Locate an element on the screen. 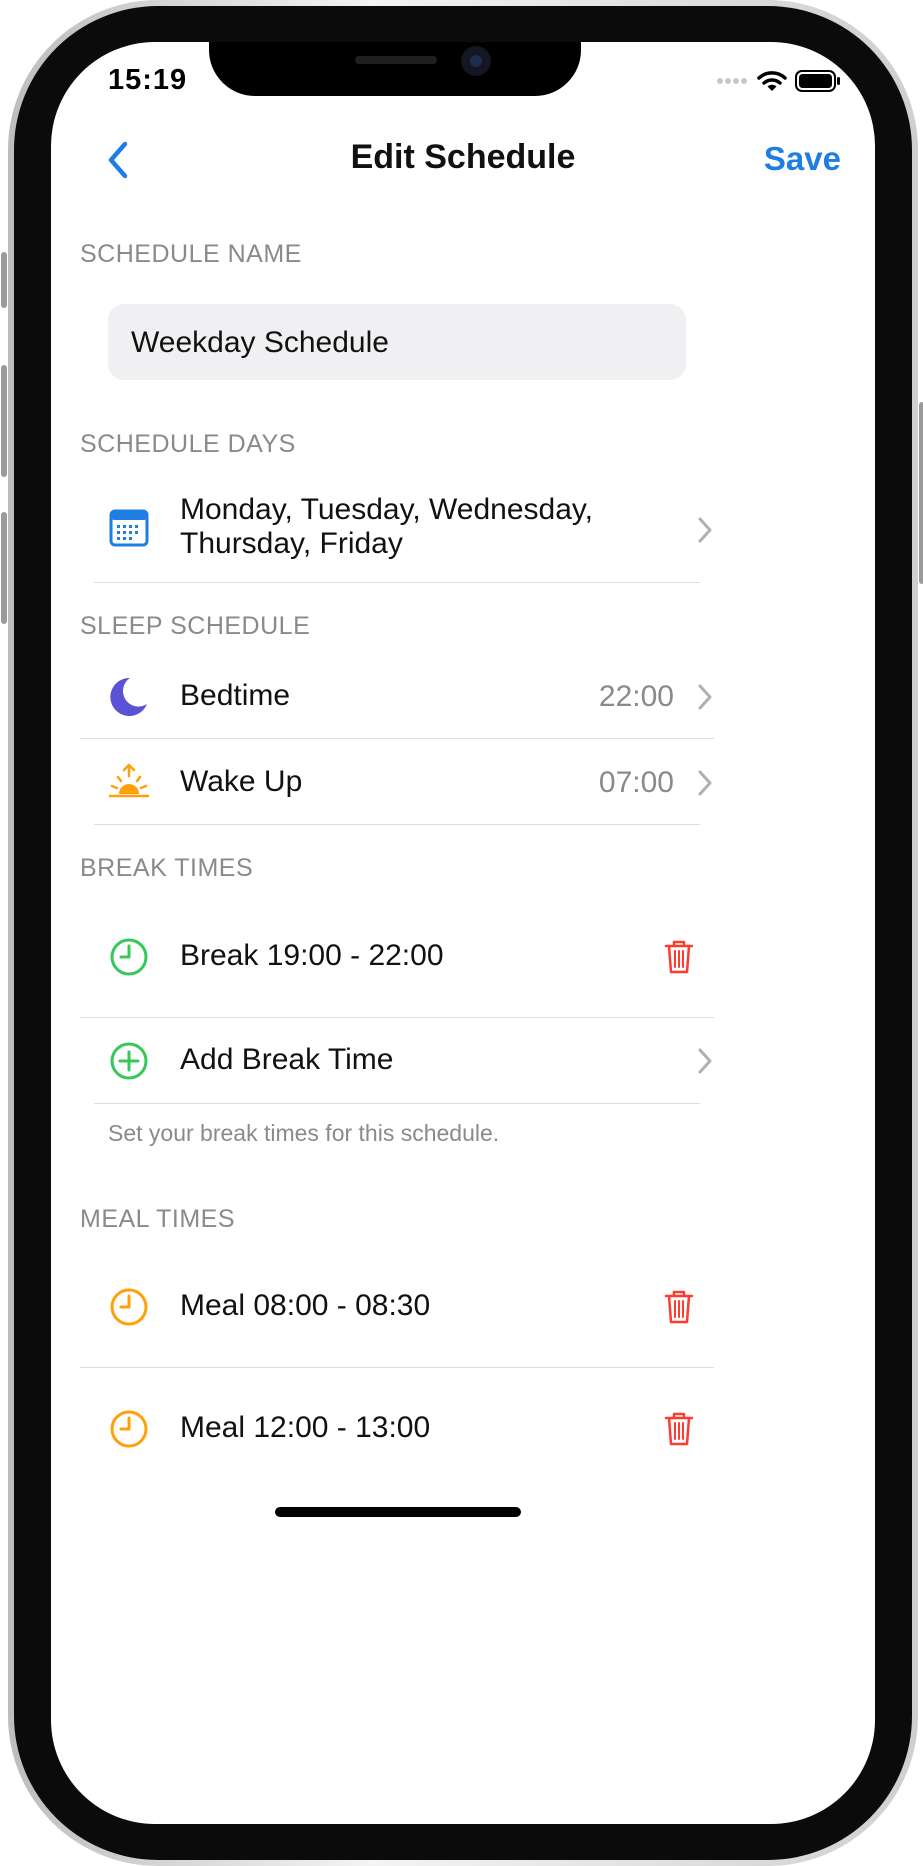 The width and height of the screenshot is (923, 1866). list-item-meal: Meal 08:00 - 08:30 is located at coordinates (397, 1308).